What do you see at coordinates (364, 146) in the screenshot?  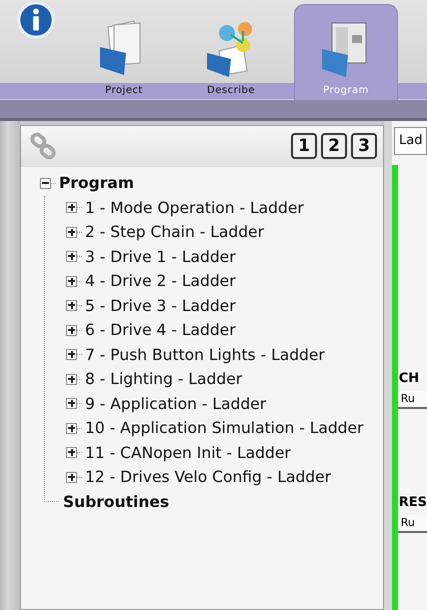 I see `view-button: 3` at bounding box center [364, 146].